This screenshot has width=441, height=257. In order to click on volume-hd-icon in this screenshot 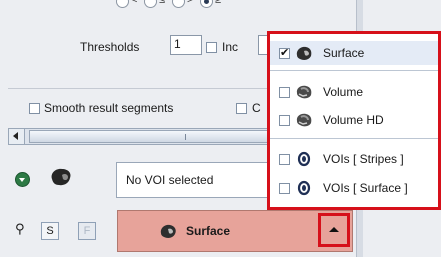, I will do `click(304, 120)`.